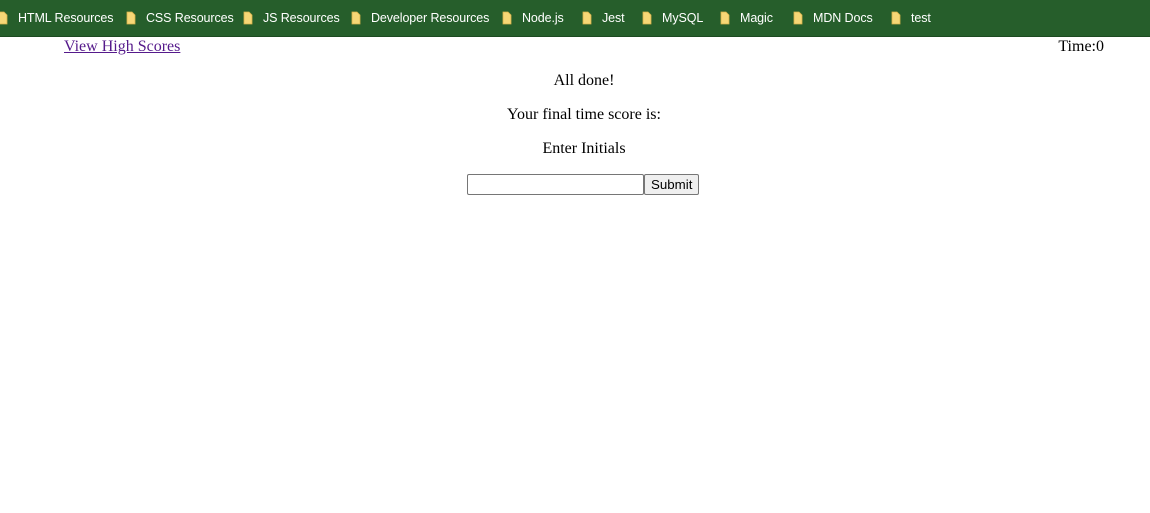  I want to click on submit-button: Submit, so click(672, 184).